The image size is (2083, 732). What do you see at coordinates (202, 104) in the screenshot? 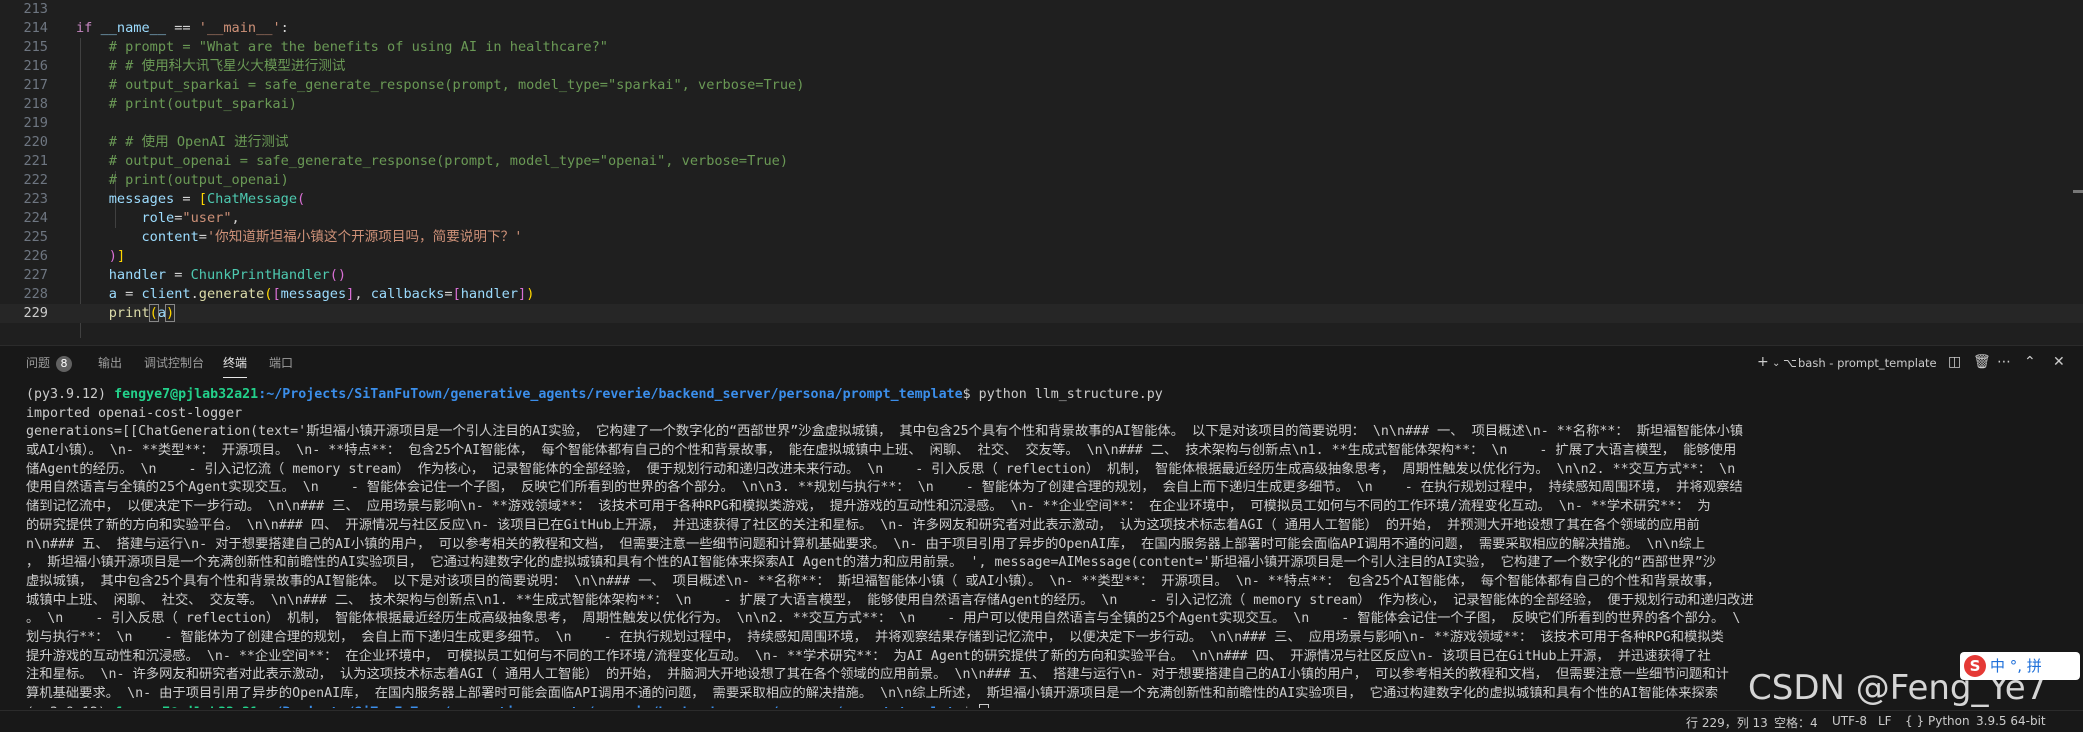
I see `code-comment: # print(output_sparkai)` at bounding box center [202, 104].